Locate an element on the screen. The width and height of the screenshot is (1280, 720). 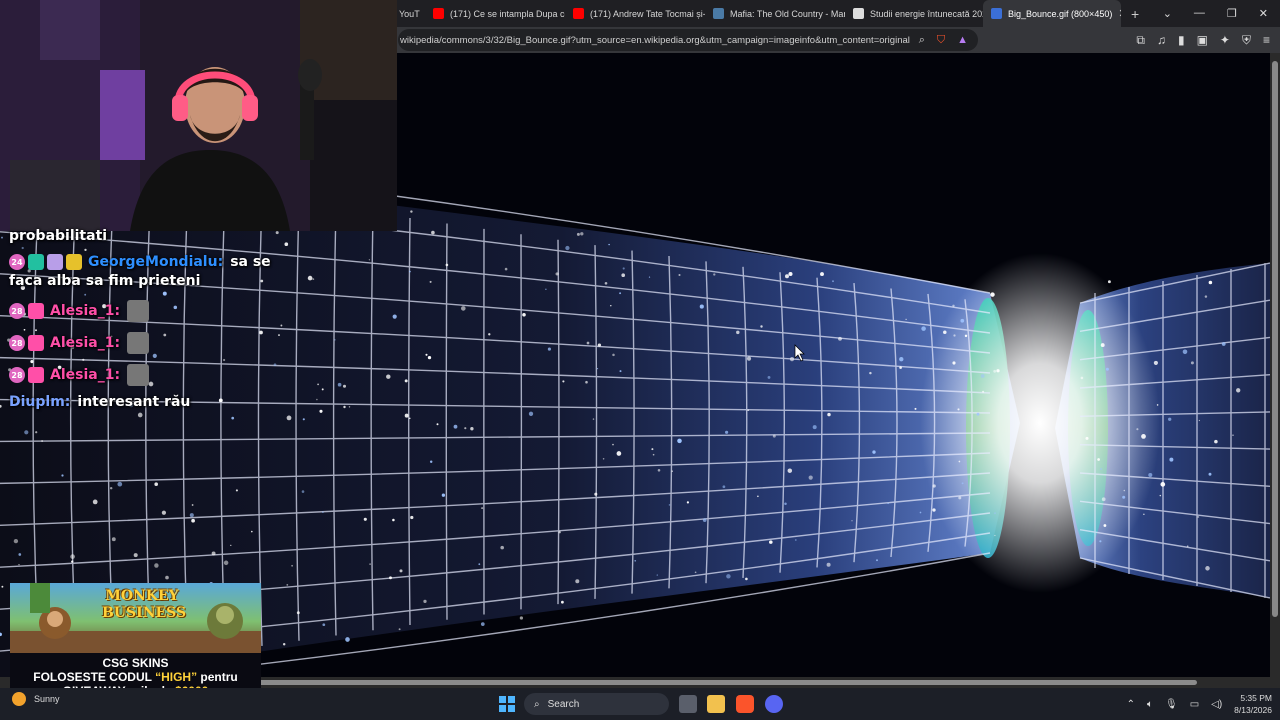
maximize-icon: ❐ is located at coordinates (1232, 13).